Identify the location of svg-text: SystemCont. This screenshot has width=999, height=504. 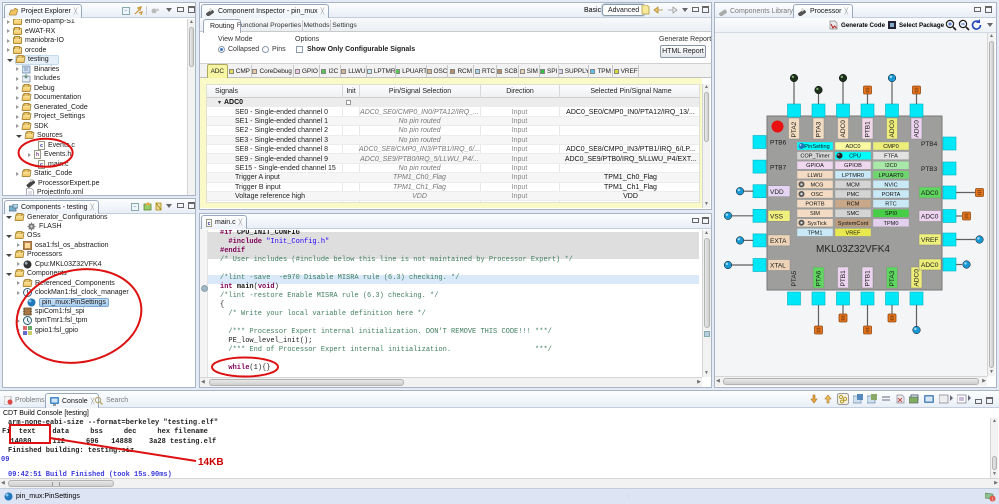
(853, 224).